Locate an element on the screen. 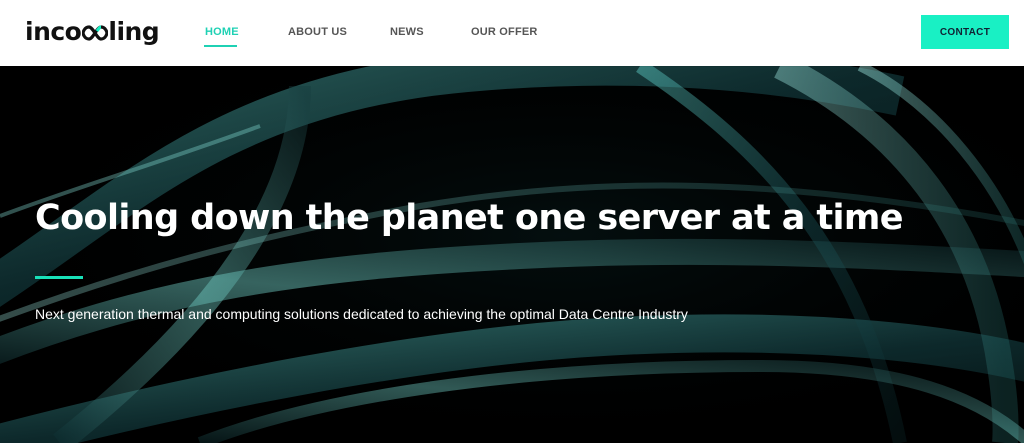 The image size is (1024, 443). nav-item-our-offer: OUR OFFER is located at coordinates (504, 32).